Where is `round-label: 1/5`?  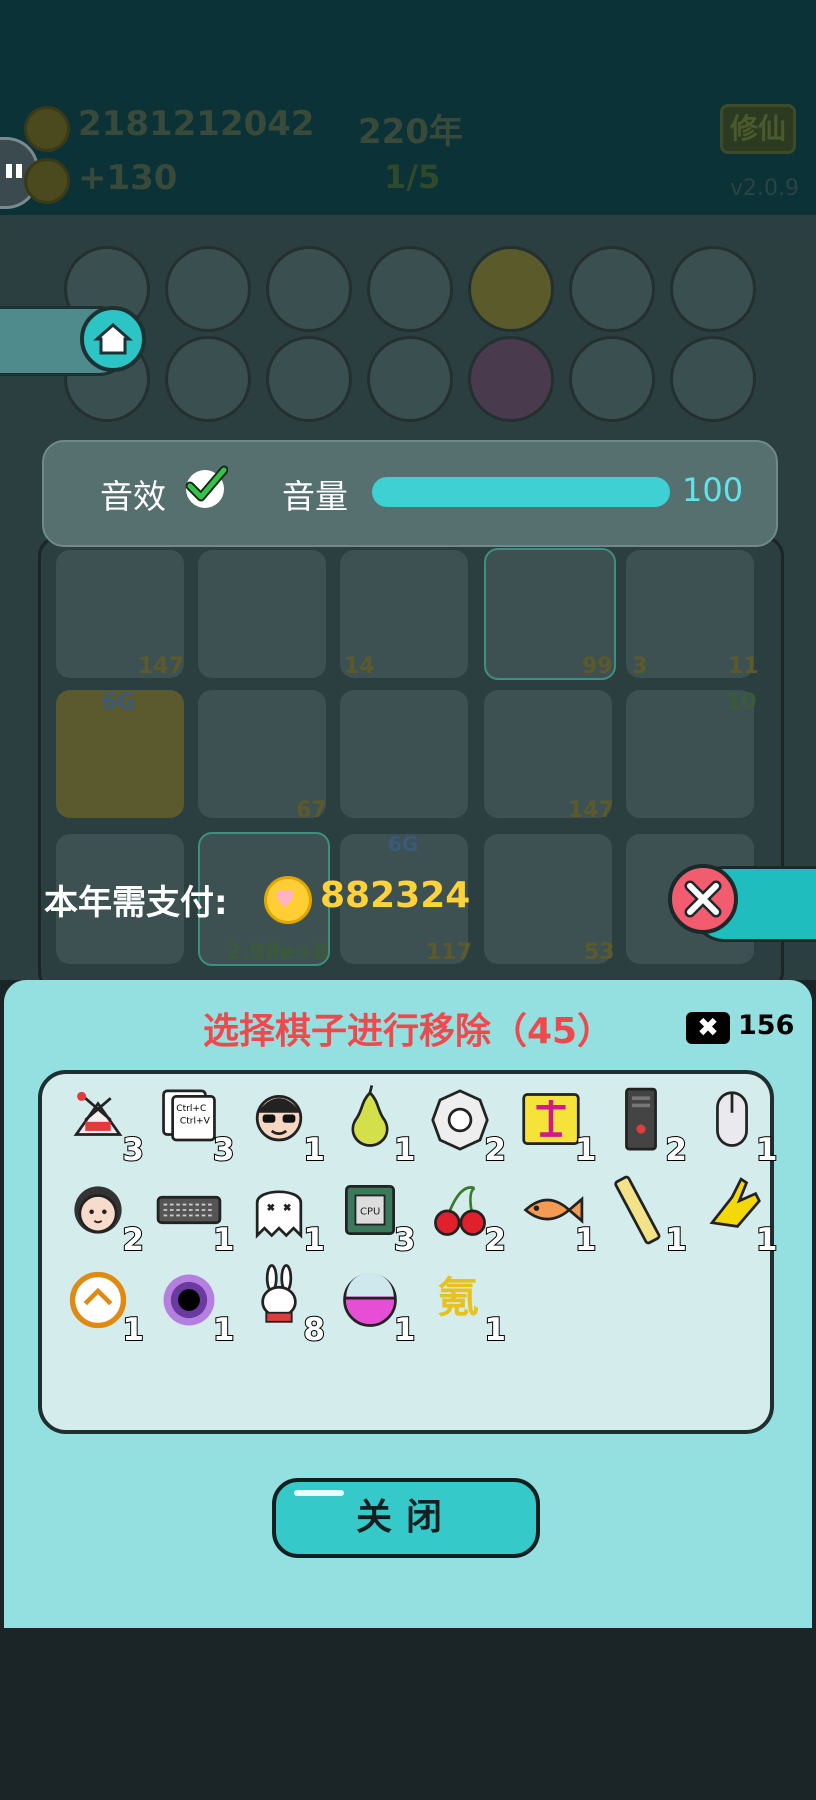 round-label: 1/5 is located at coordinates (412, 177).